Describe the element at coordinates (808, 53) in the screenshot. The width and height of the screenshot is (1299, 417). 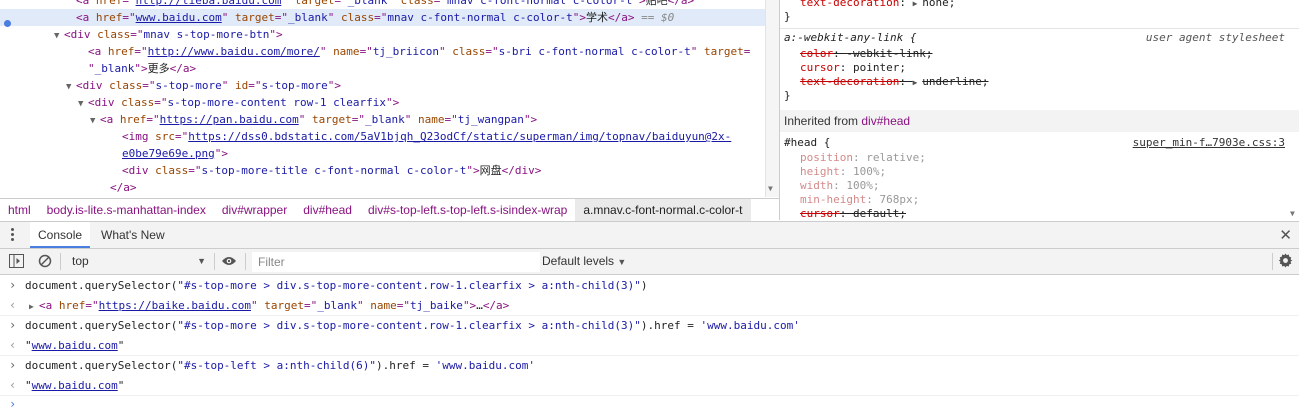
I see `style-prop-name: color` at that location.